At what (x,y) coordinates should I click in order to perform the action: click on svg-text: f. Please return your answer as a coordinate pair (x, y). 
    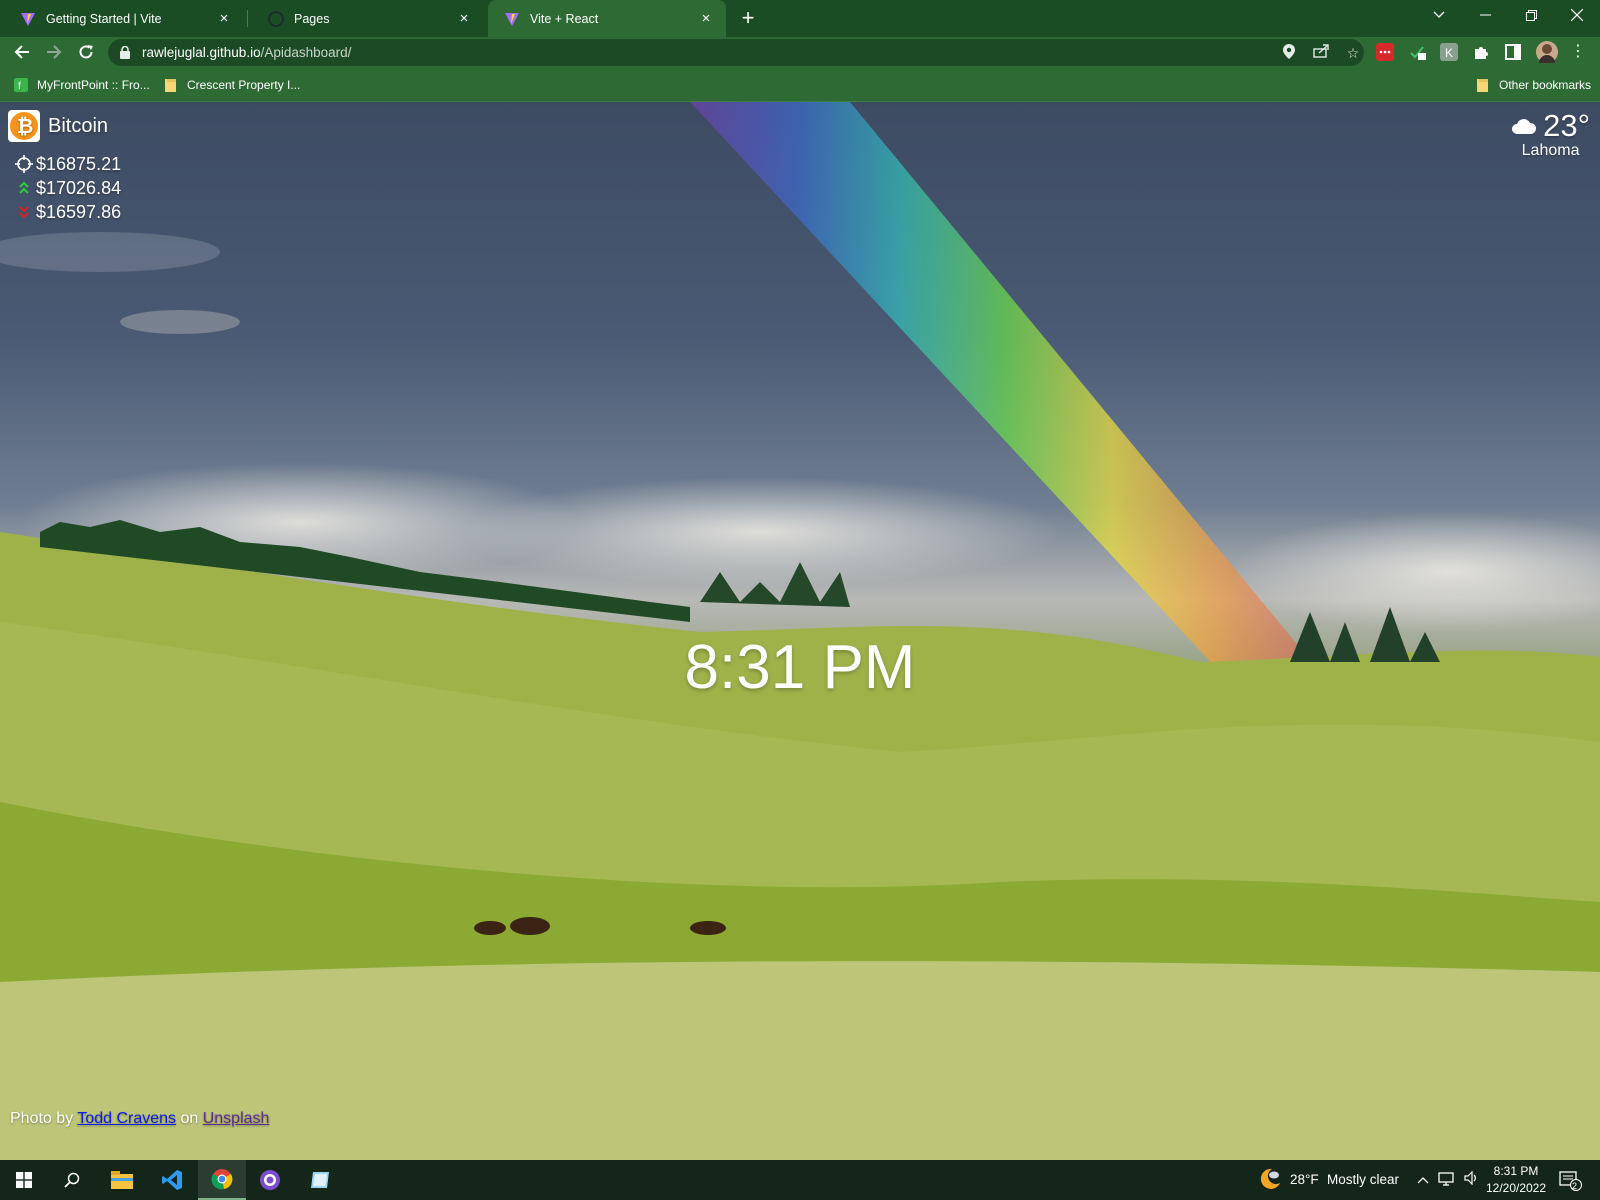
    Looking at the image, I should click on (19, 86).